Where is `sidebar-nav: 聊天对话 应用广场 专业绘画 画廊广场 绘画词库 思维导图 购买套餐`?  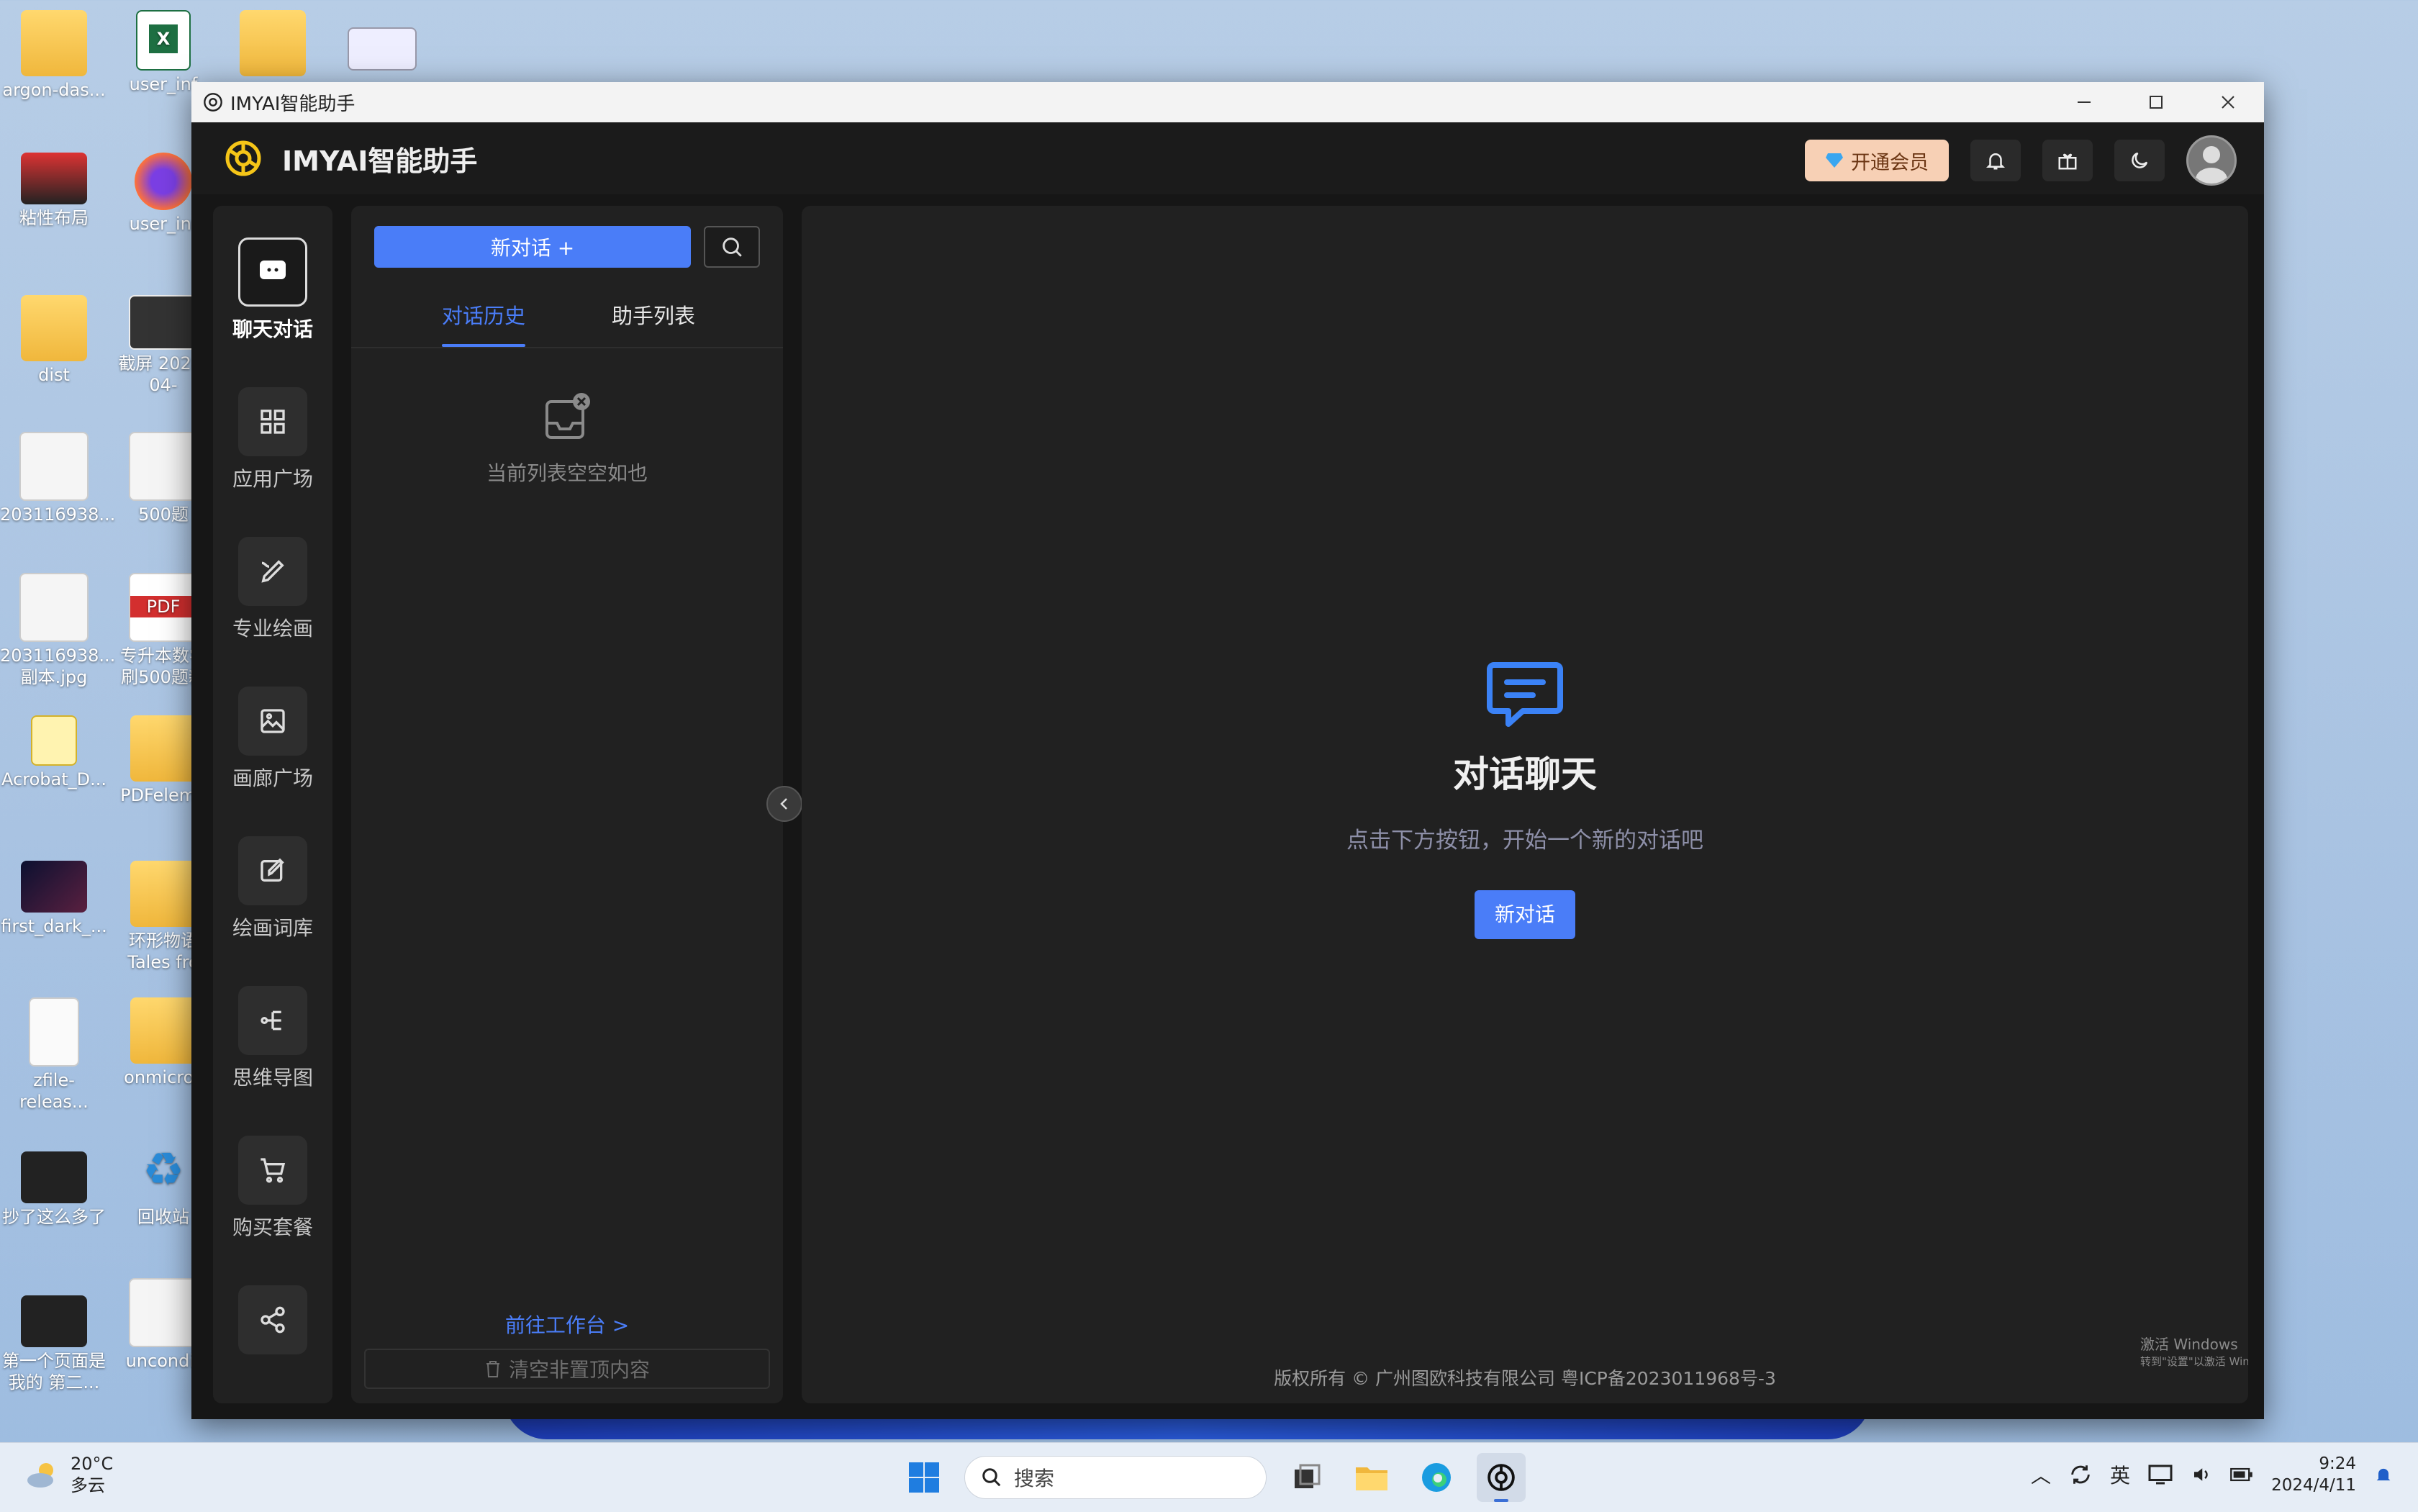 sidebar-nav: 聊天对话 应用广场 专业绘画 画廊广场 绘画词库 思维导图 购买套餐 is located at coordinates (272, 805).